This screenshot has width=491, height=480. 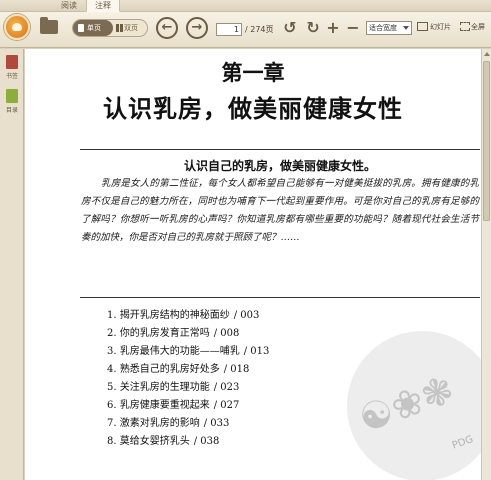 What do you see at coordinates (245, 6) in the screenshot?
I see `title-bar: 阅读 注释` at bounding box center [245, 6].